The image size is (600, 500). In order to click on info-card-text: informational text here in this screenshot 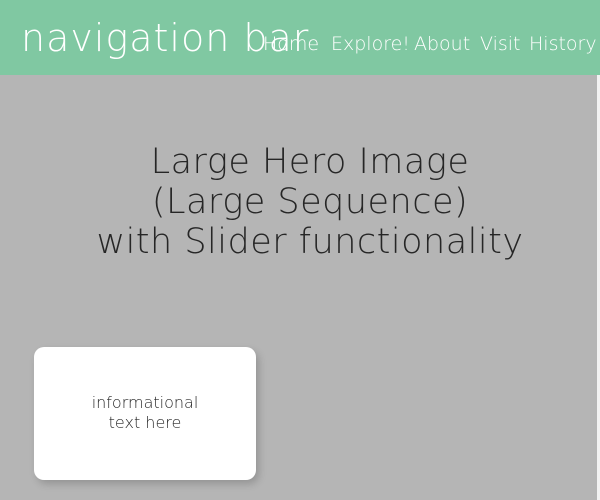, I will do `click(145, 413)`.